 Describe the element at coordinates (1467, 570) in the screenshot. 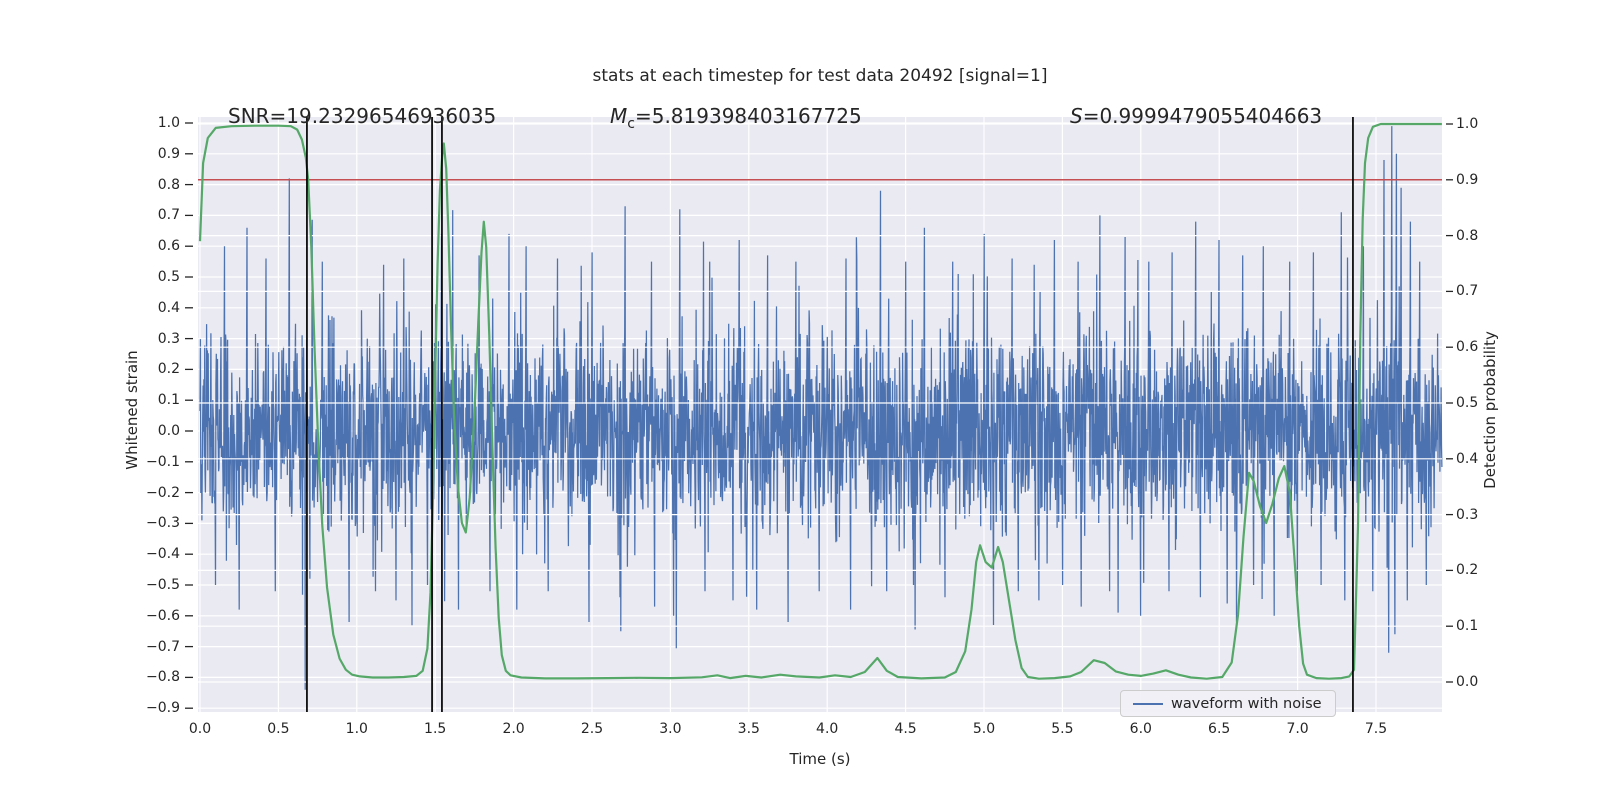

I see `right-tick-label: 0.2` at that location.